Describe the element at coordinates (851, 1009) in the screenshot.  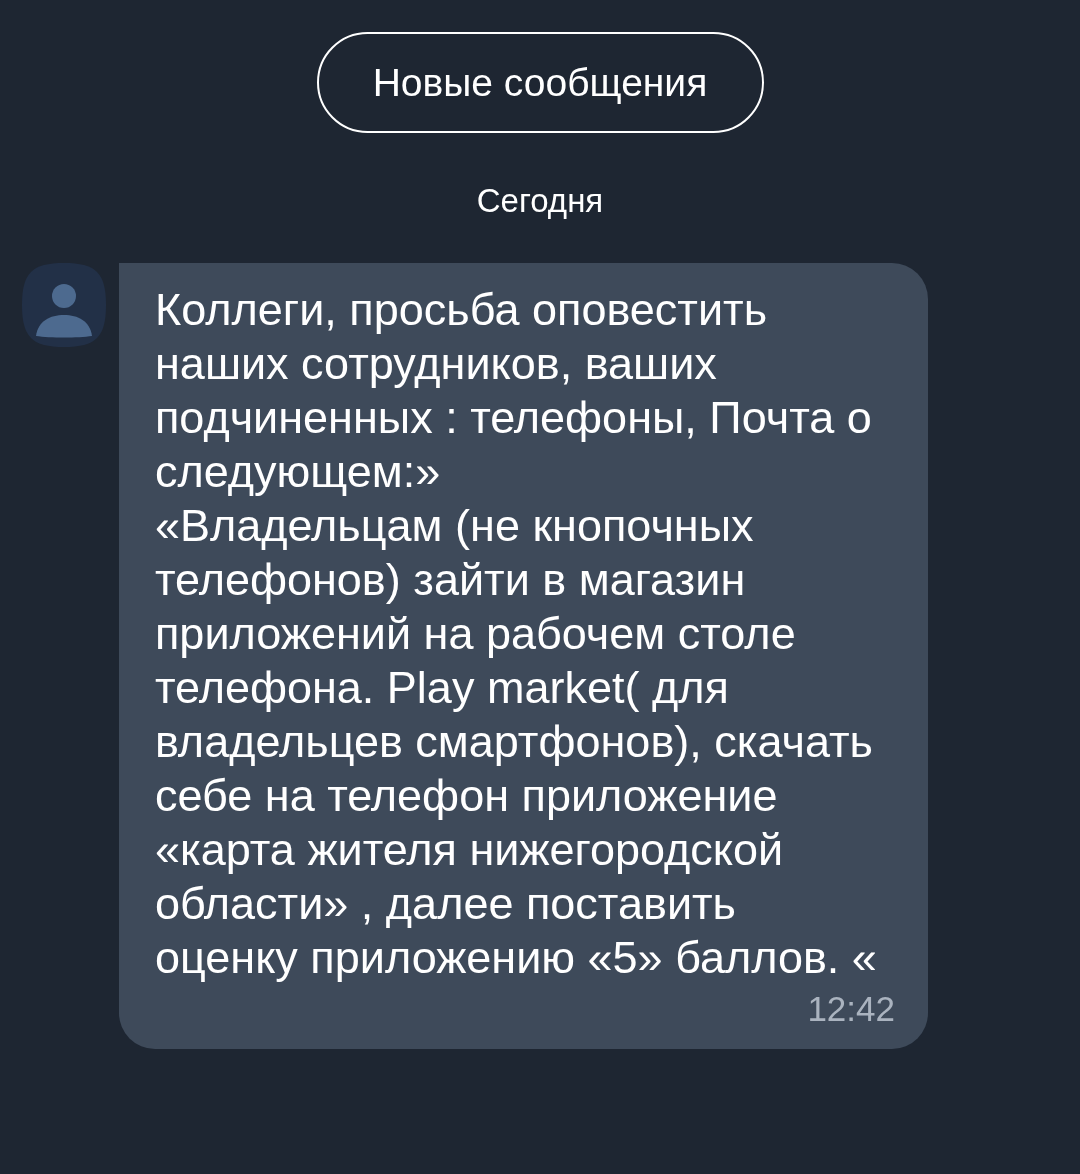
I see `message-time: 12:42` at that location.